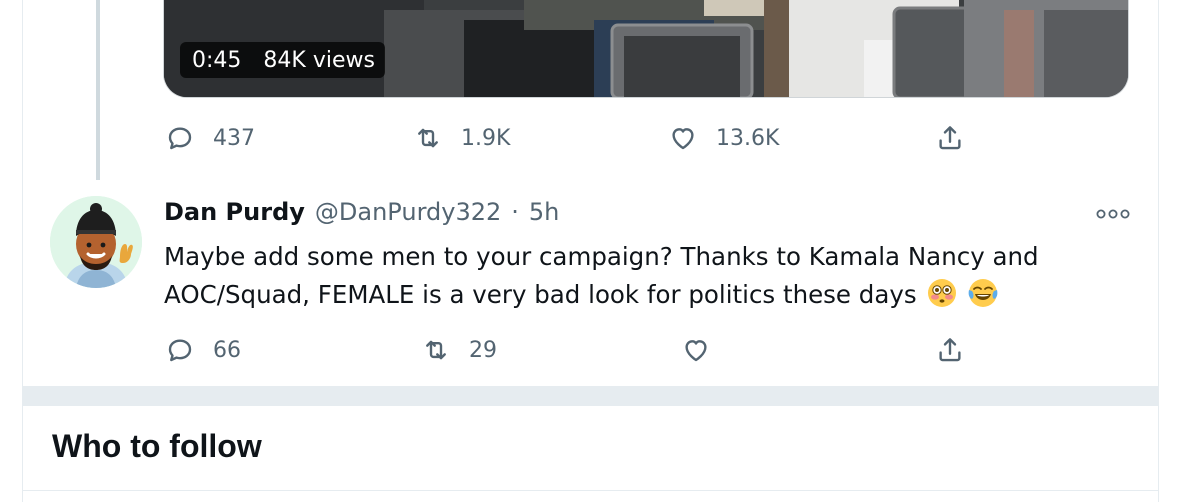 This screenshot has height=502, width=1200. What do you see at coordinates (486, 138) in the screenshot?
I see `retweet-count: 1.9K` at bounding box center [486, 138].